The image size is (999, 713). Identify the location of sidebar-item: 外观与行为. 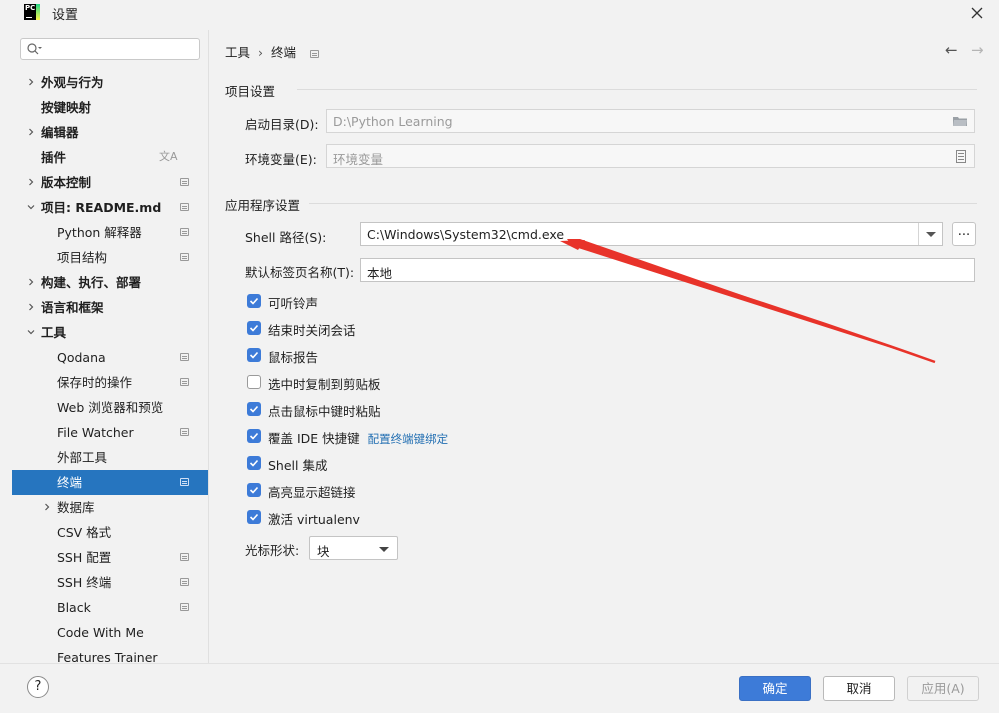
(110, 82).